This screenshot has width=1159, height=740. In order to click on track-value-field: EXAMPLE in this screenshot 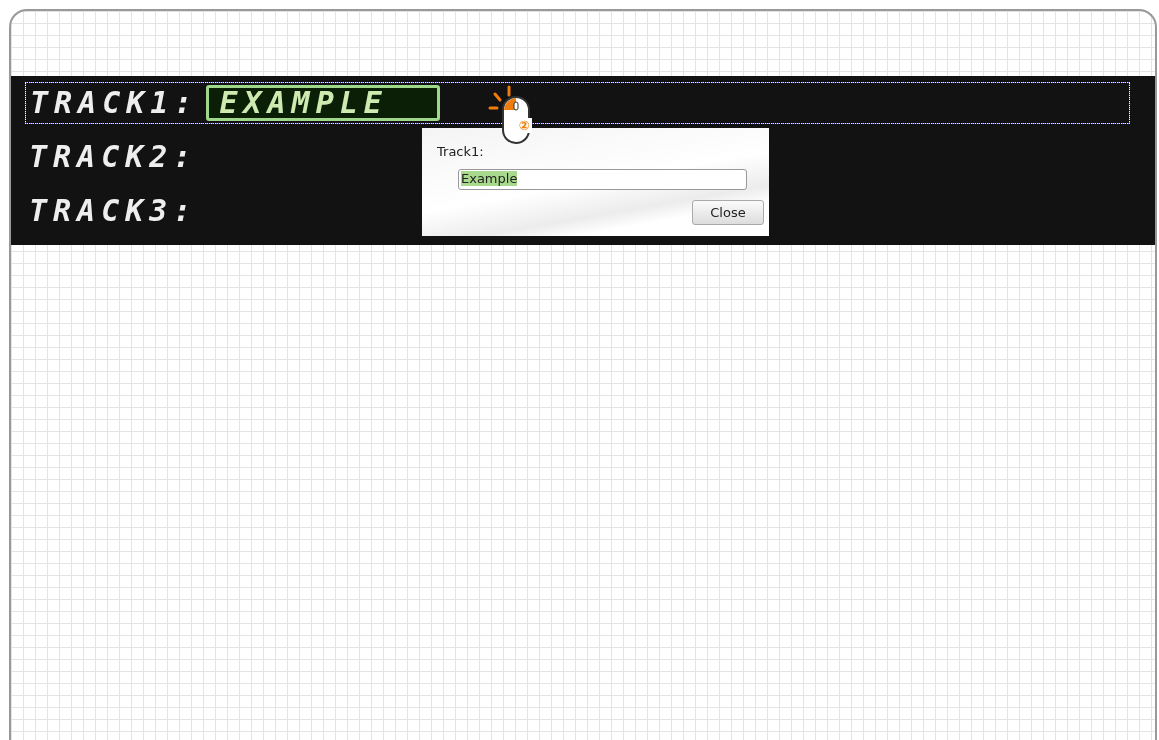, I will do `click(323, 103)`.